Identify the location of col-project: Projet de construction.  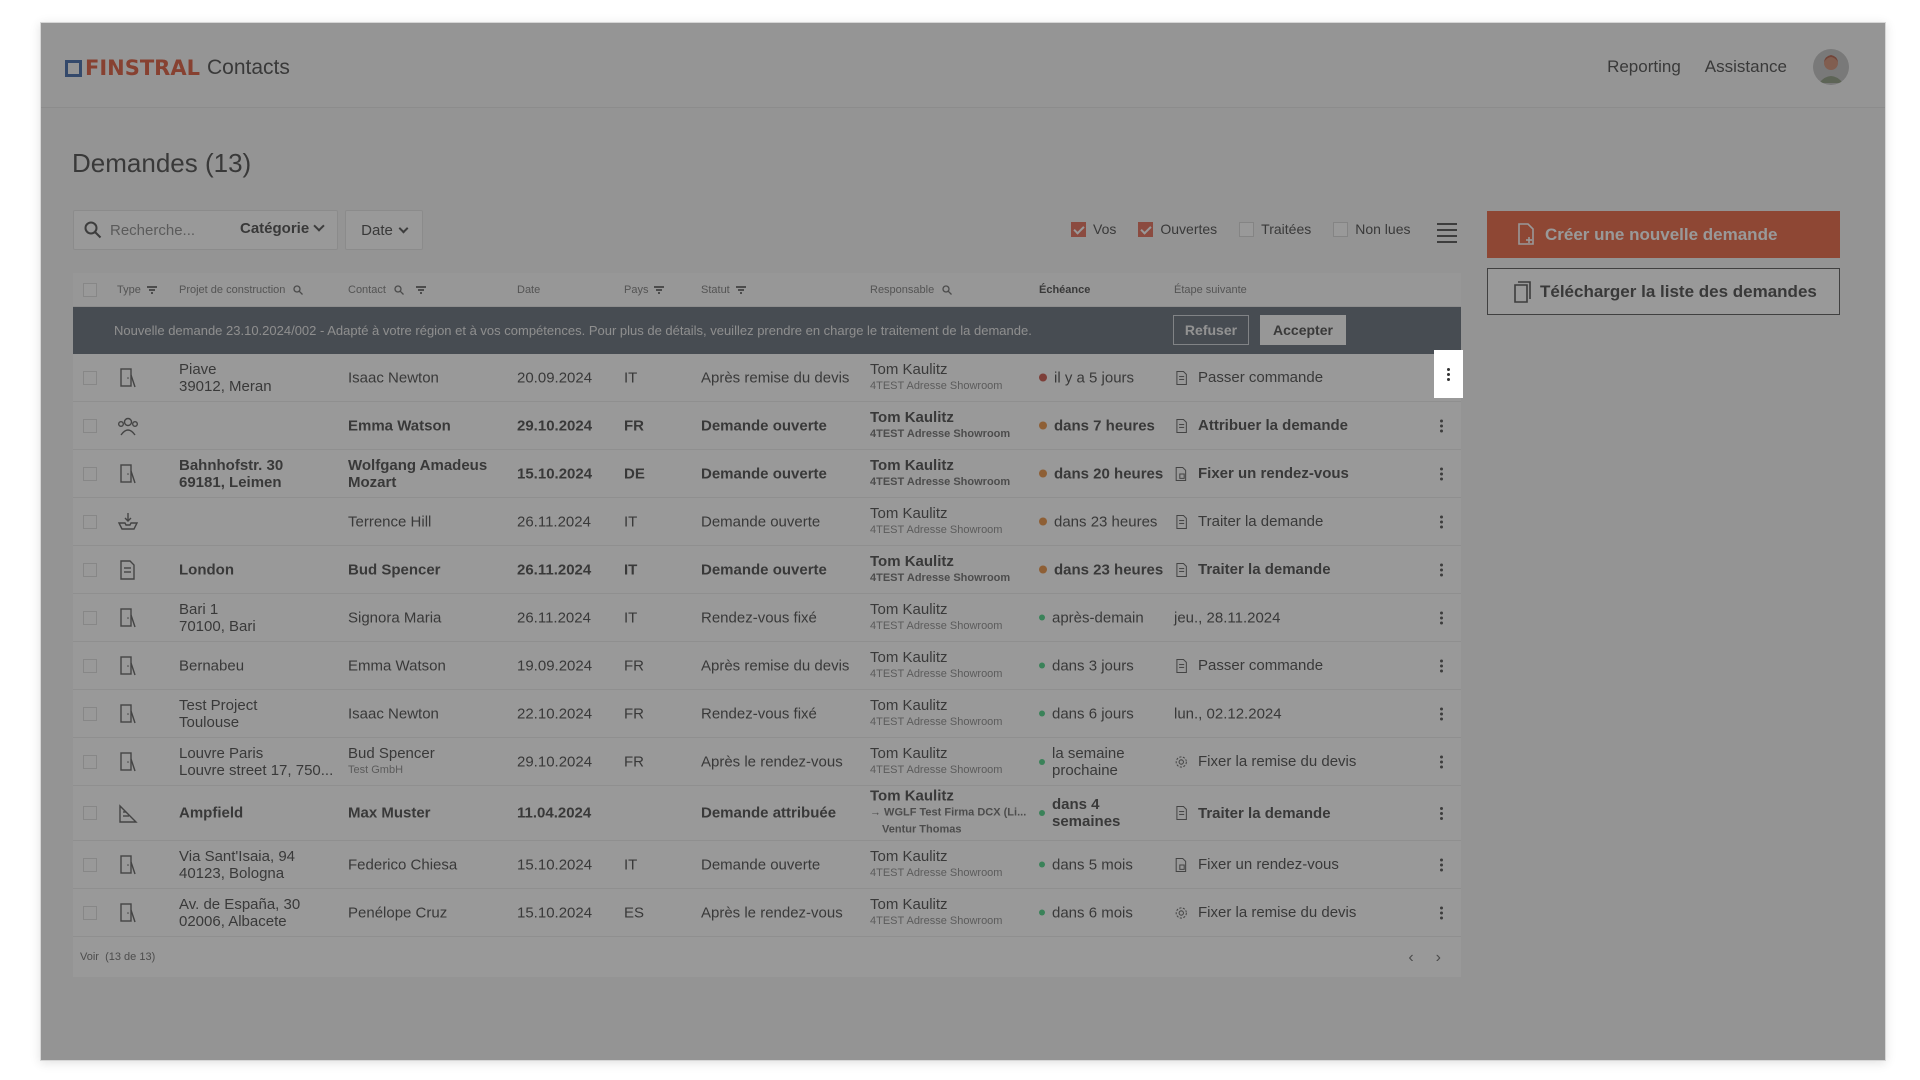
(241, 290).